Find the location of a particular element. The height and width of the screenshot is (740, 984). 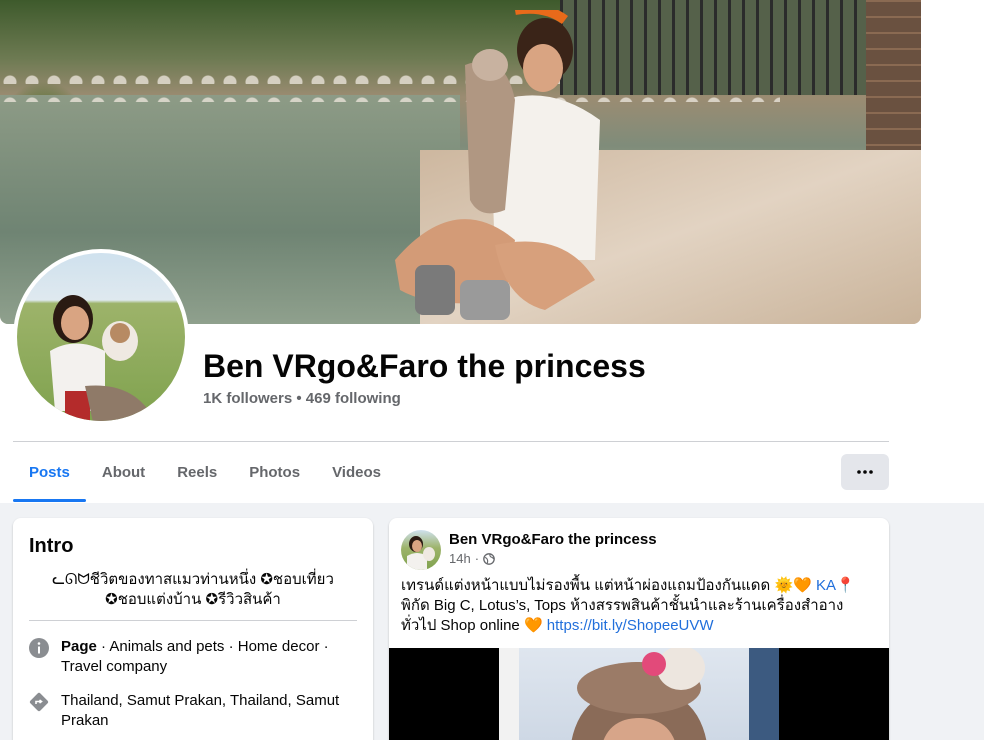

post-header: Ben VRgo&Faro the princess 14h · is located at coordinates (529, 550).